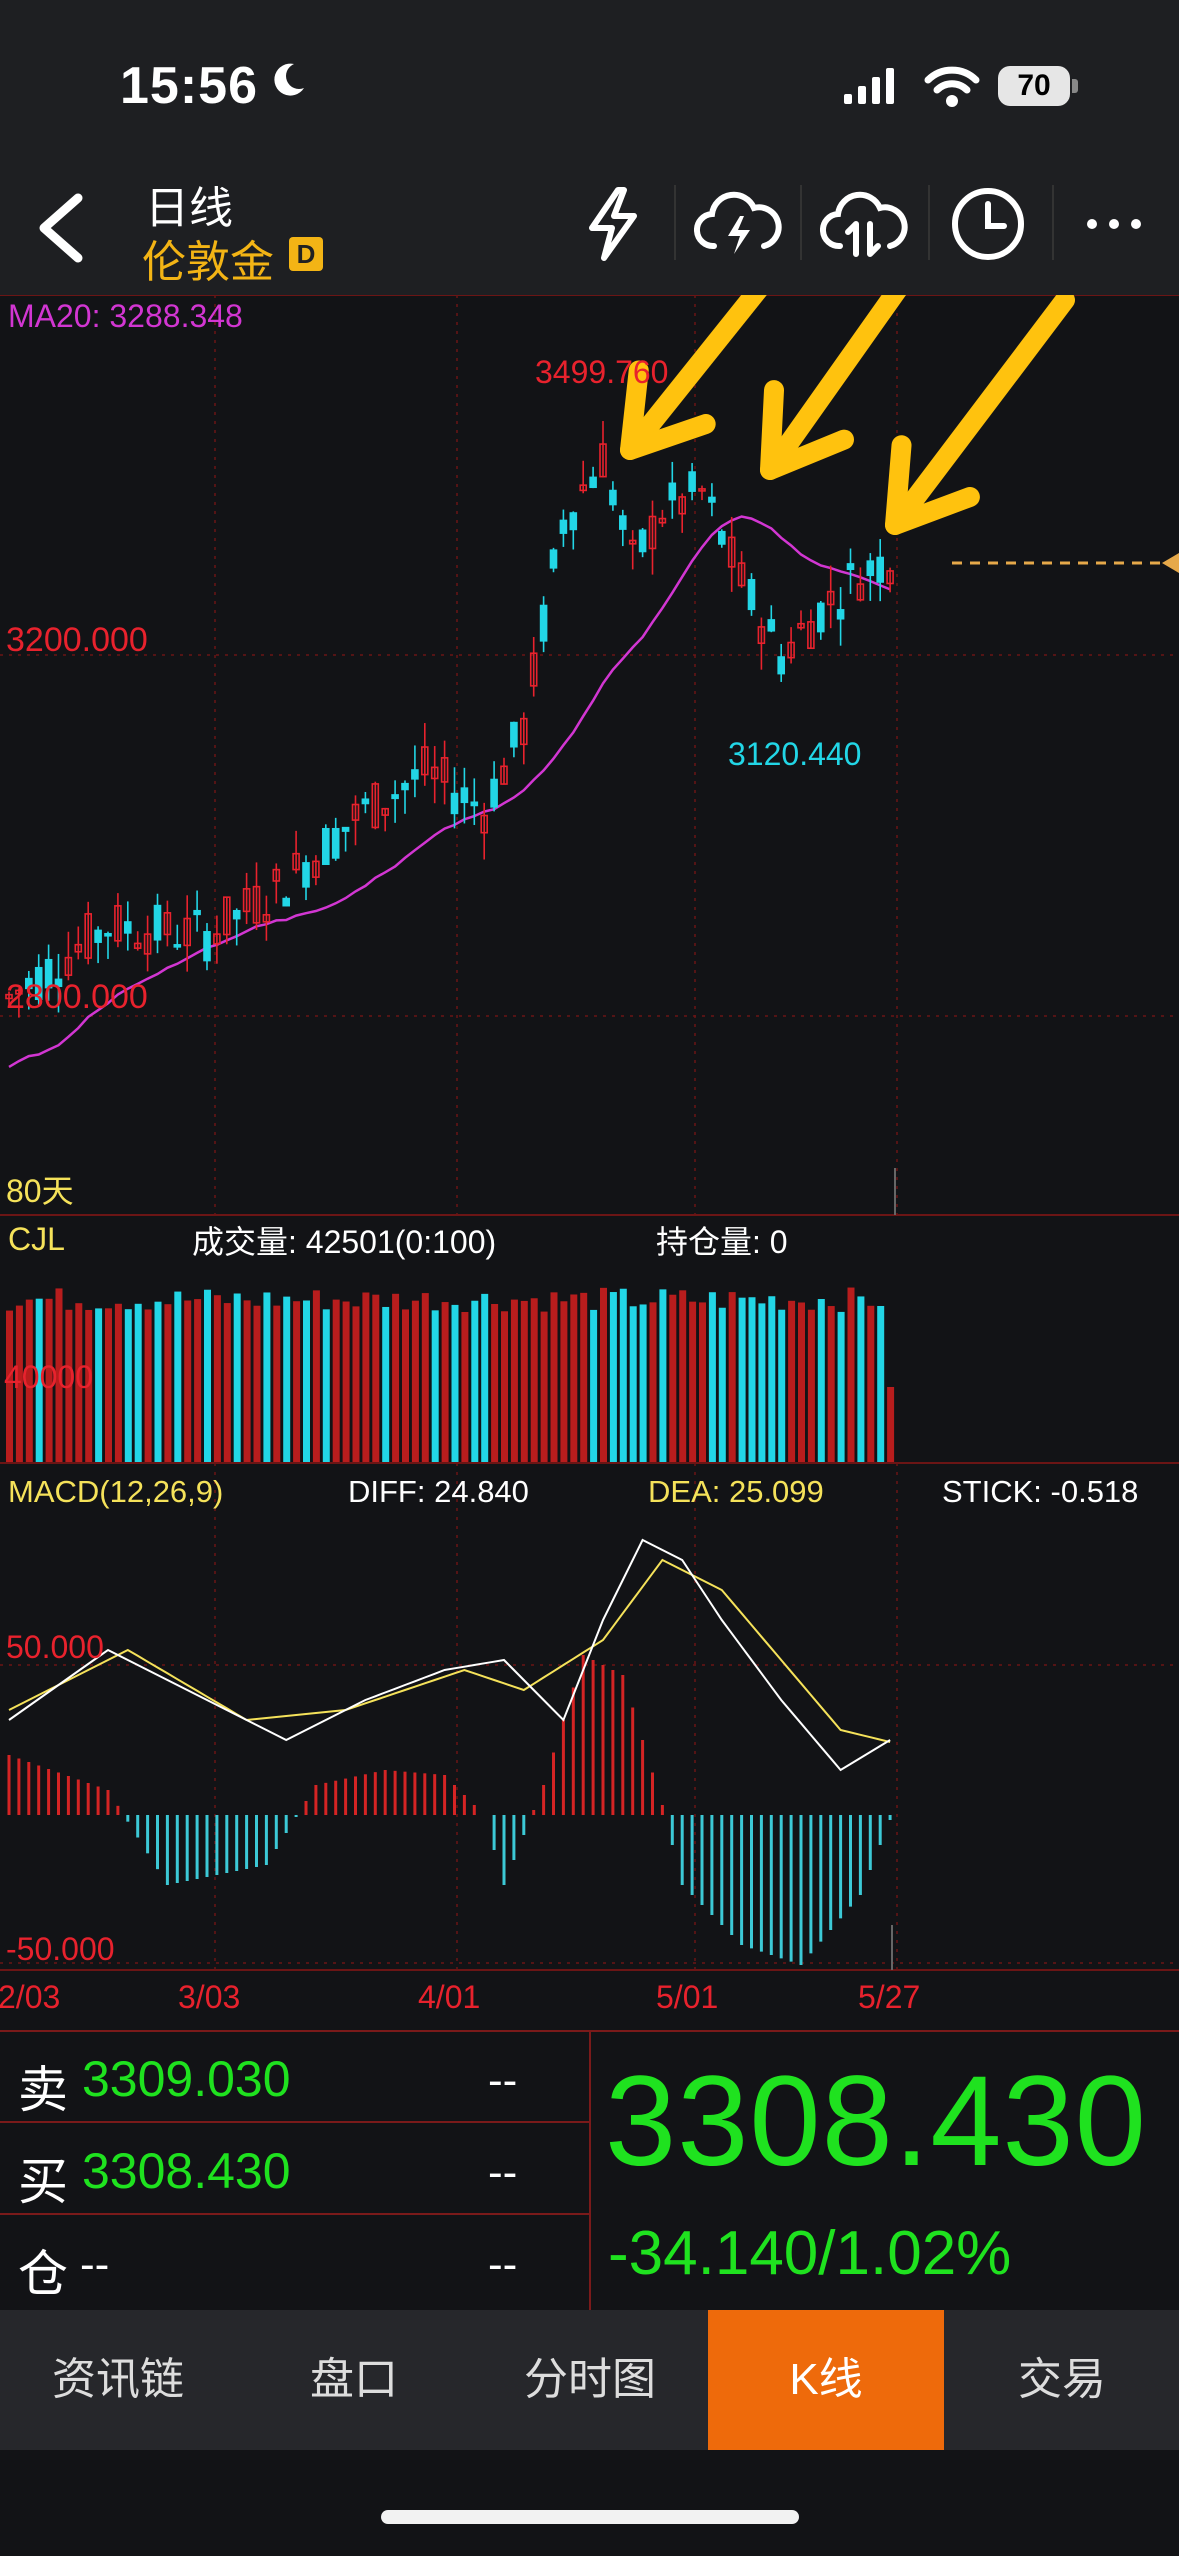 This screenshot has height=2556, width=1179. I want to click on dea-line, so click(449, 1650).